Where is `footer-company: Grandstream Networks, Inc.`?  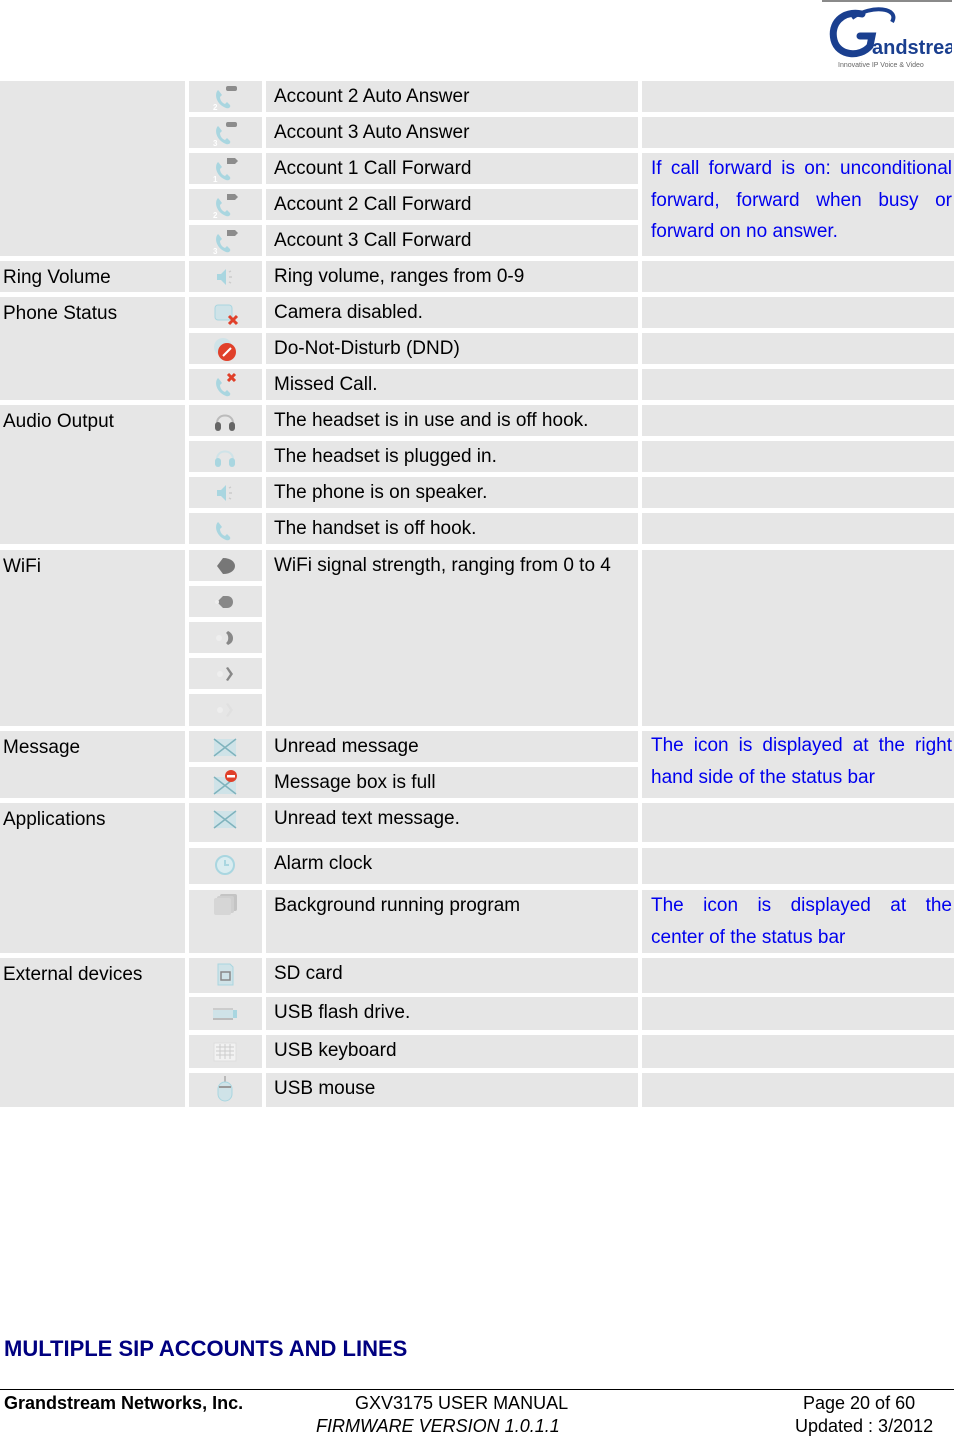
footer-company: Grandstream Networks, Inc. is located at coordinates (124, 1403).